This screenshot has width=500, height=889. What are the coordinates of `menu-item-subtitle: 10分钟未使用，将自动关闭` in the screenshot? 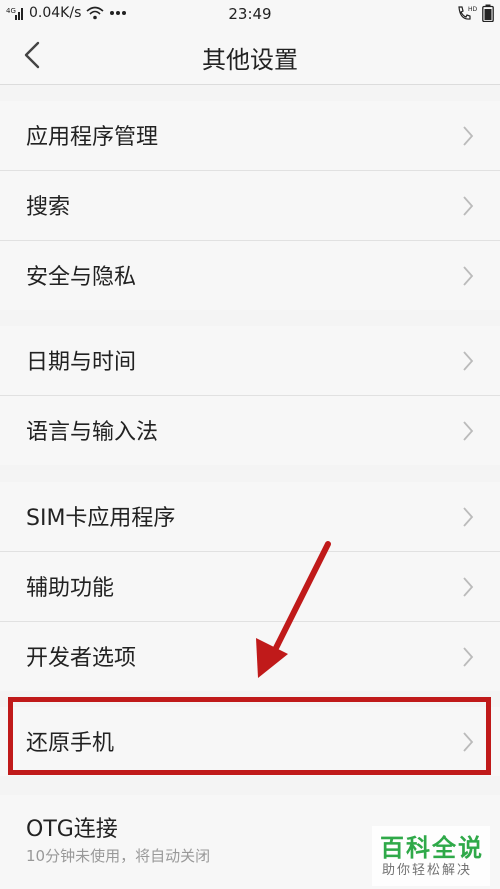 It's located at (118, 856).